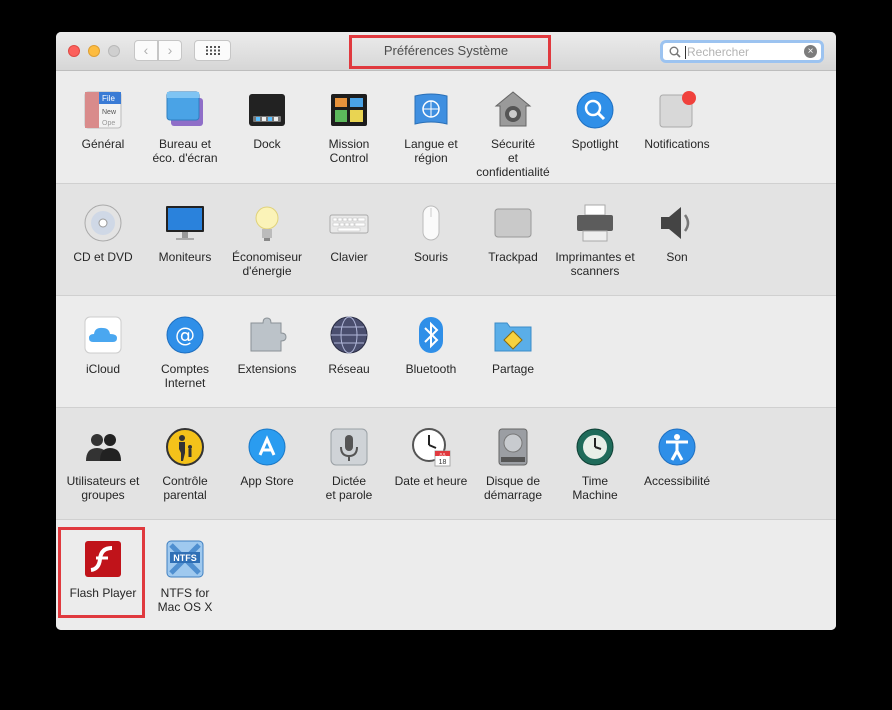  Describe the element at coordinates (267, 223) in the screenshot. I see `energy-saver-icon` at that location.